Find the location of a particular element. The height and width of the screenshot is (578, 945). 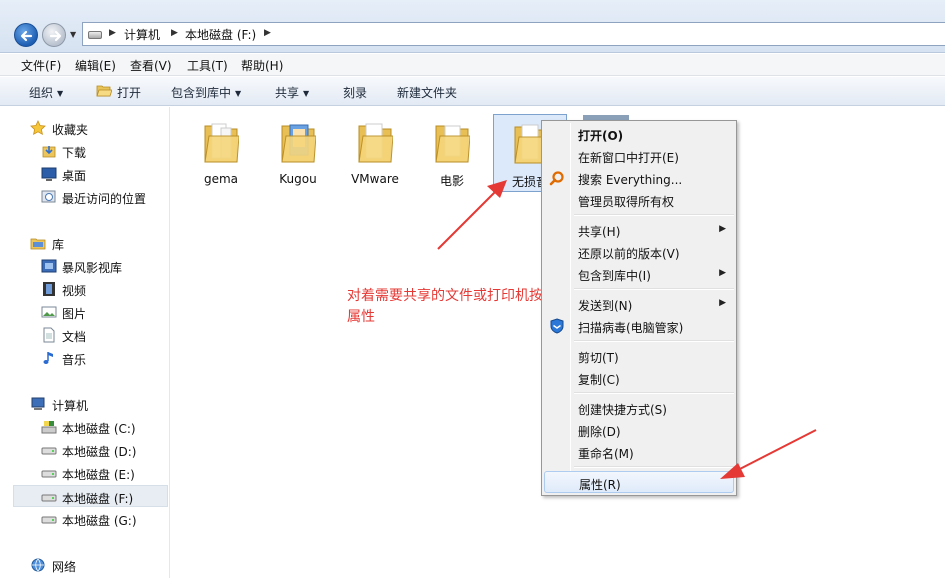

nav-item-label: 本地磁盘 (F:) is located at coordinates (98, 499).